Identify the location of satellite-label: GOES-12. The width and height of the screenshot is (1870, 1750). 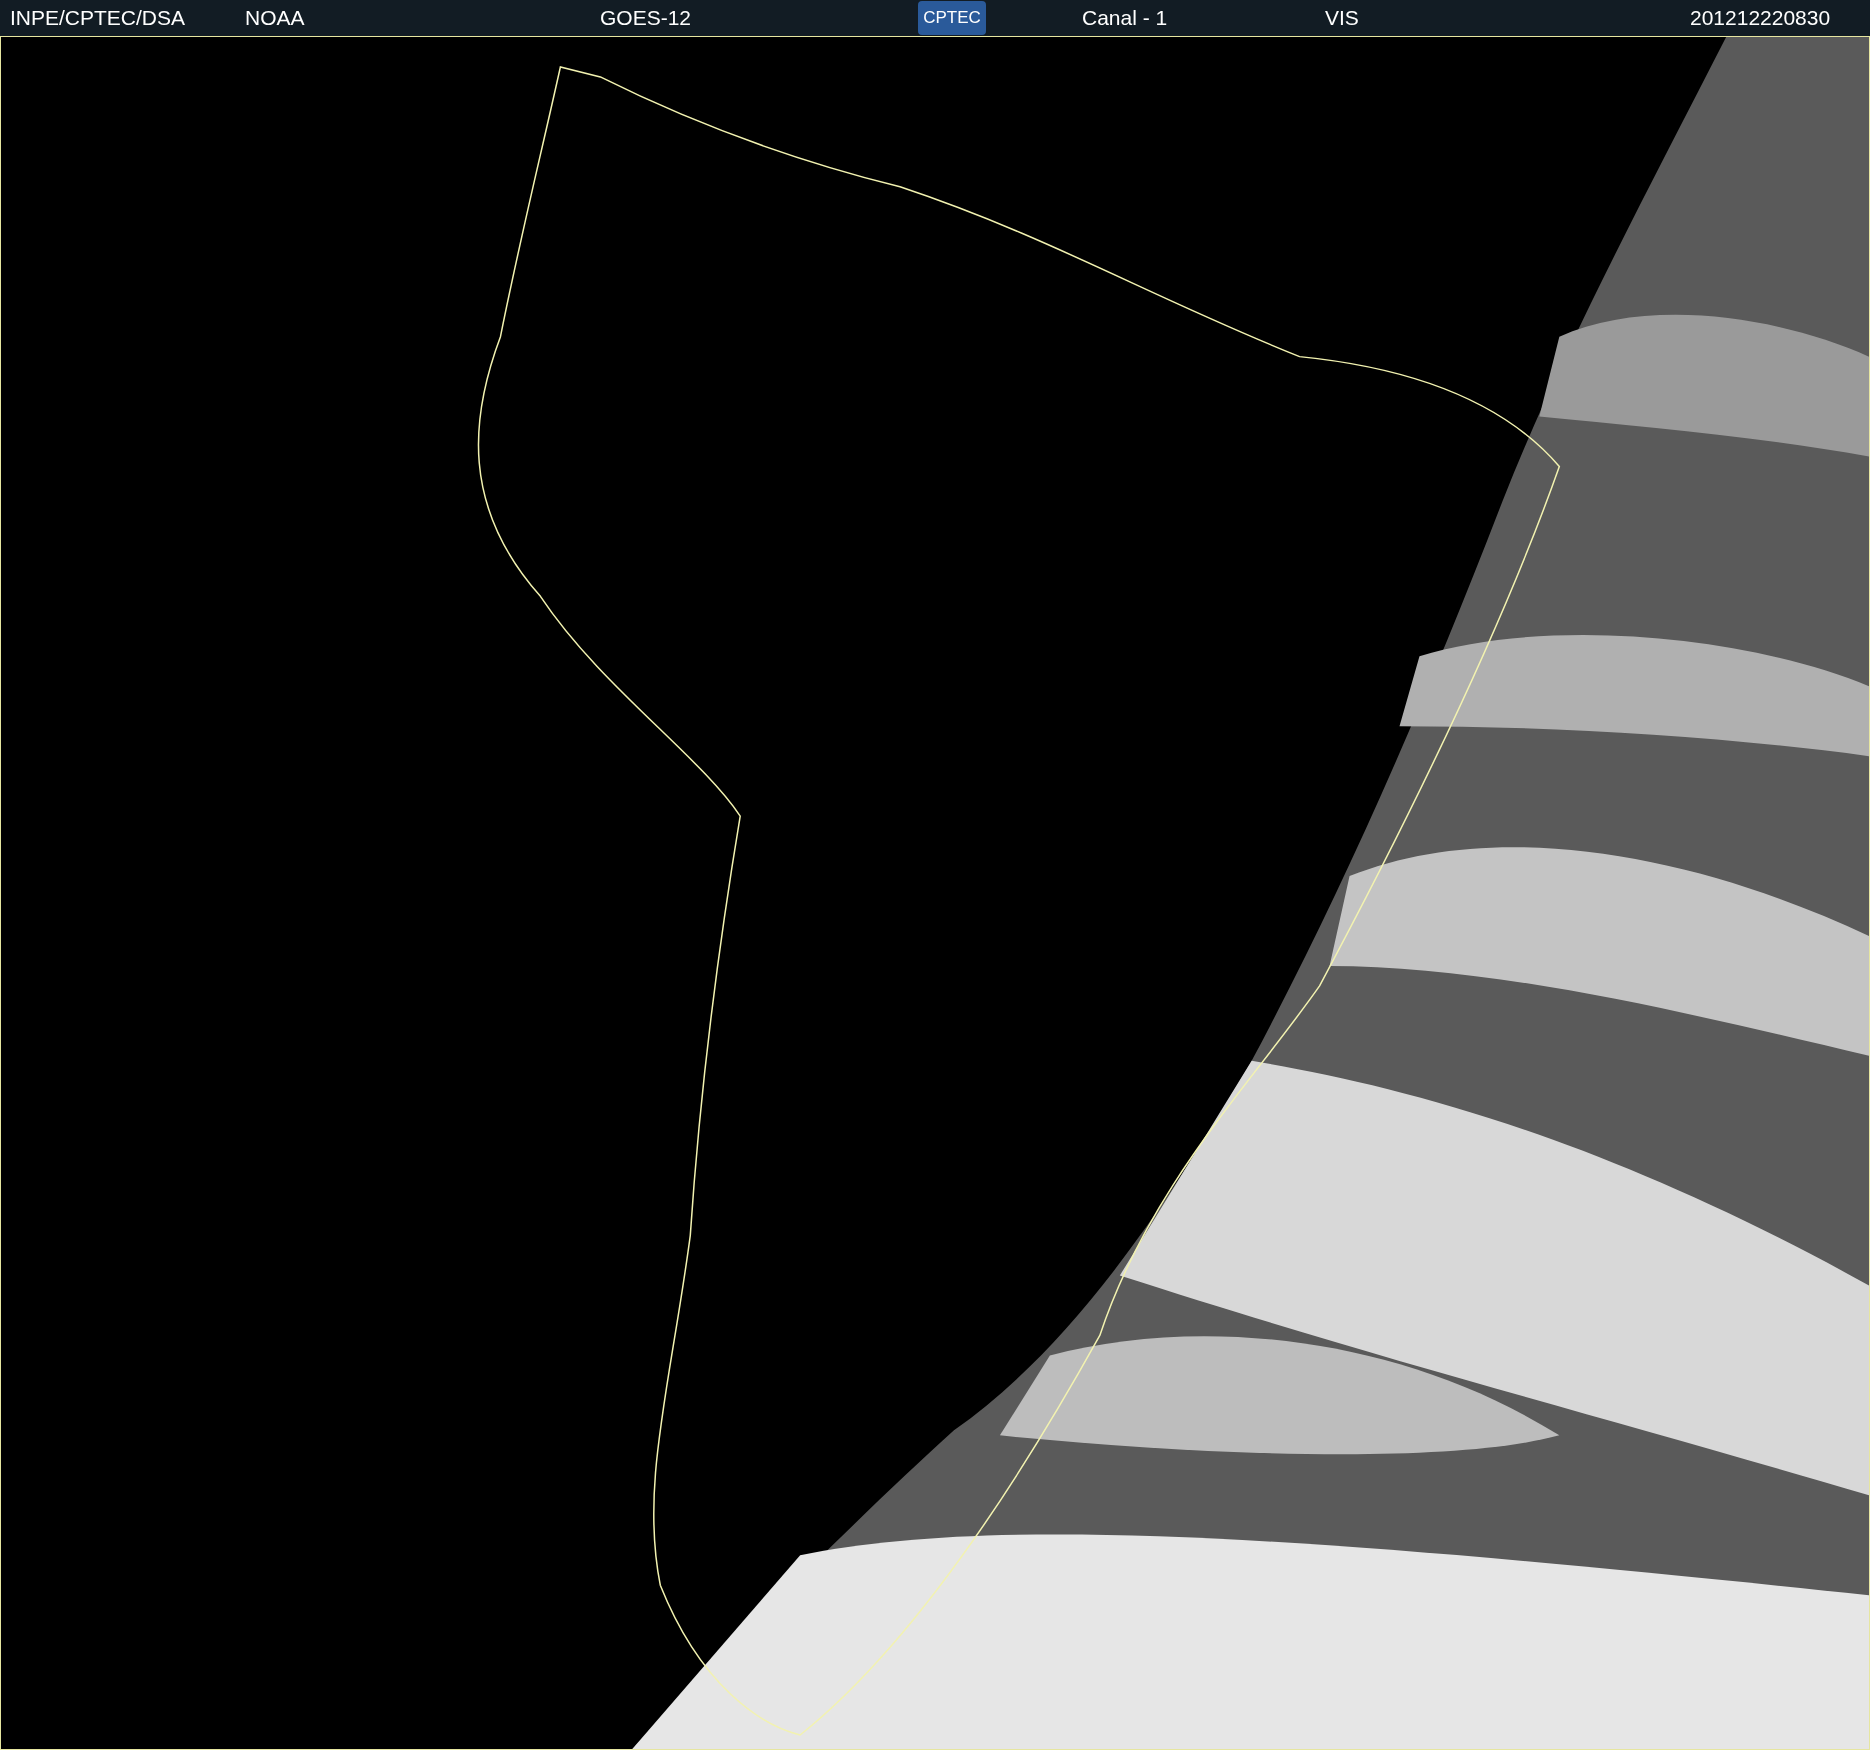
(646, 18).